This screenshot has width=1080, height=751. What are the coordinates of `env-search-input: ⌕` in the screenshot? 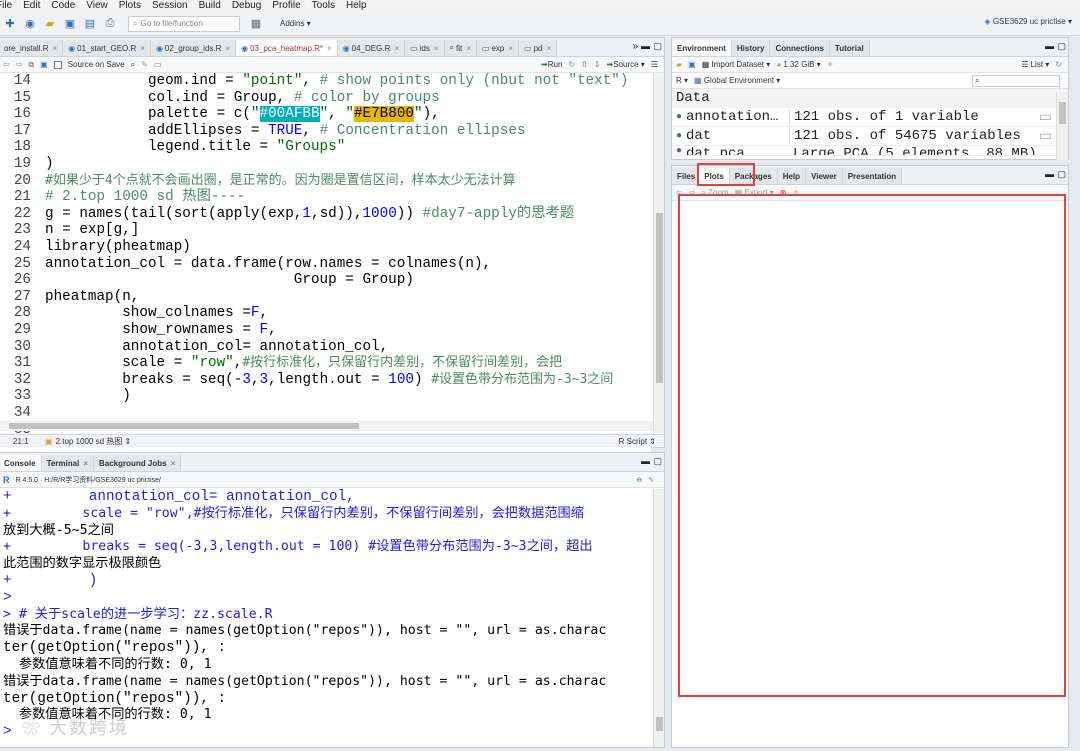 It's located at (1016, 80).